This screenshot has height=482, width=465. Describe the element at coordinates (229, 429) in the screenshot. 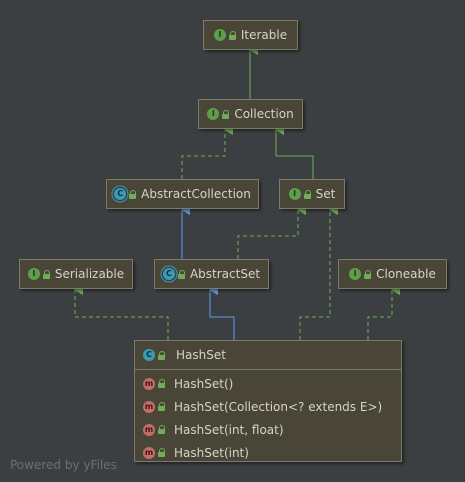

I see `method-label: HashSet(int, float)` at that location.